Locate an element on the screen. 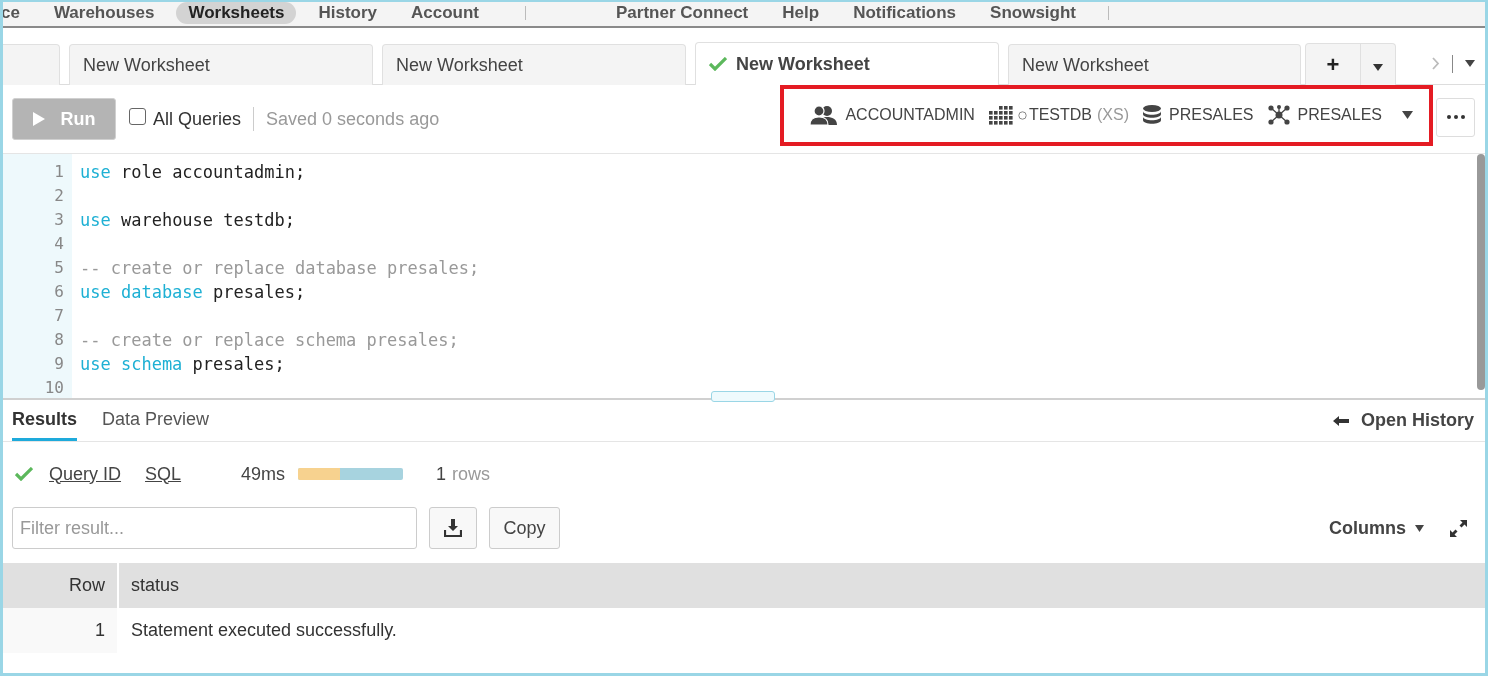 The height and width of the screenshot is (676, 1488). nav-item: Worksheets is located at coordinates (236, 13).